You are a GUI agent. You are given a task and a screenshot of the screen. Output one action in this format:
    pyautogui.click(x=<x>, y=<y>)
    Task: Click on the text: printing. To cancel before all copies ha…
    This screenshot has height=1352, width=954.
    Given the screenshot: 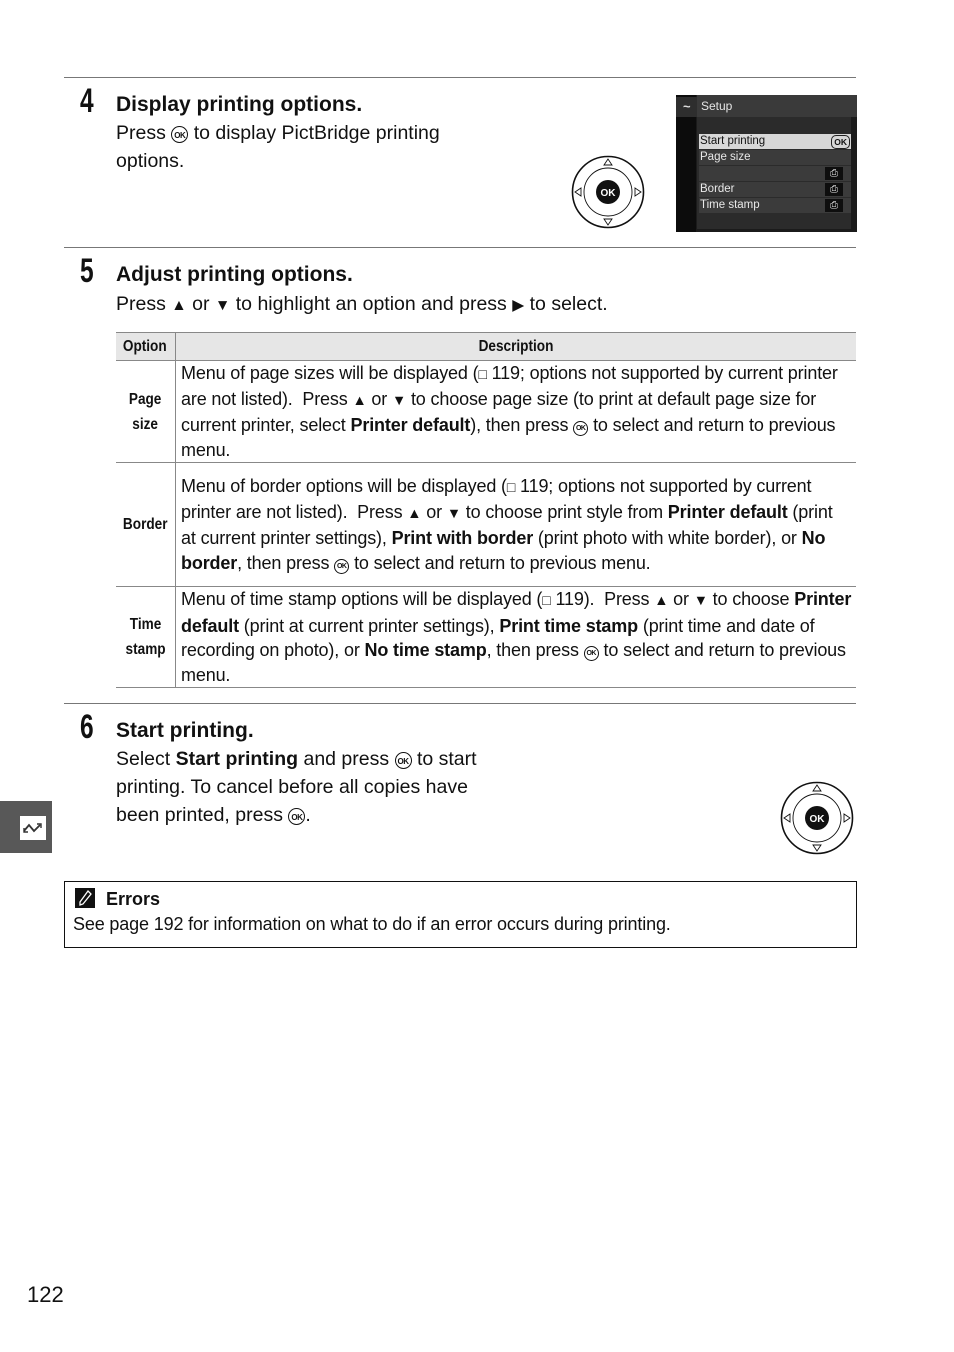 What is the action you would take?
    pyautogui.click(x=292, y=787)
    